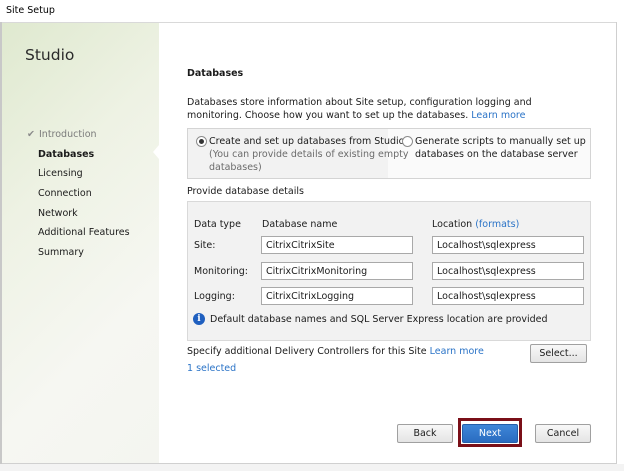 The image size is (624, 471). What do you see at coordinates (221, 271) in the screenshot?
I see `row-label-monitoring: Monitoring:` at bounding box center [221, 271].